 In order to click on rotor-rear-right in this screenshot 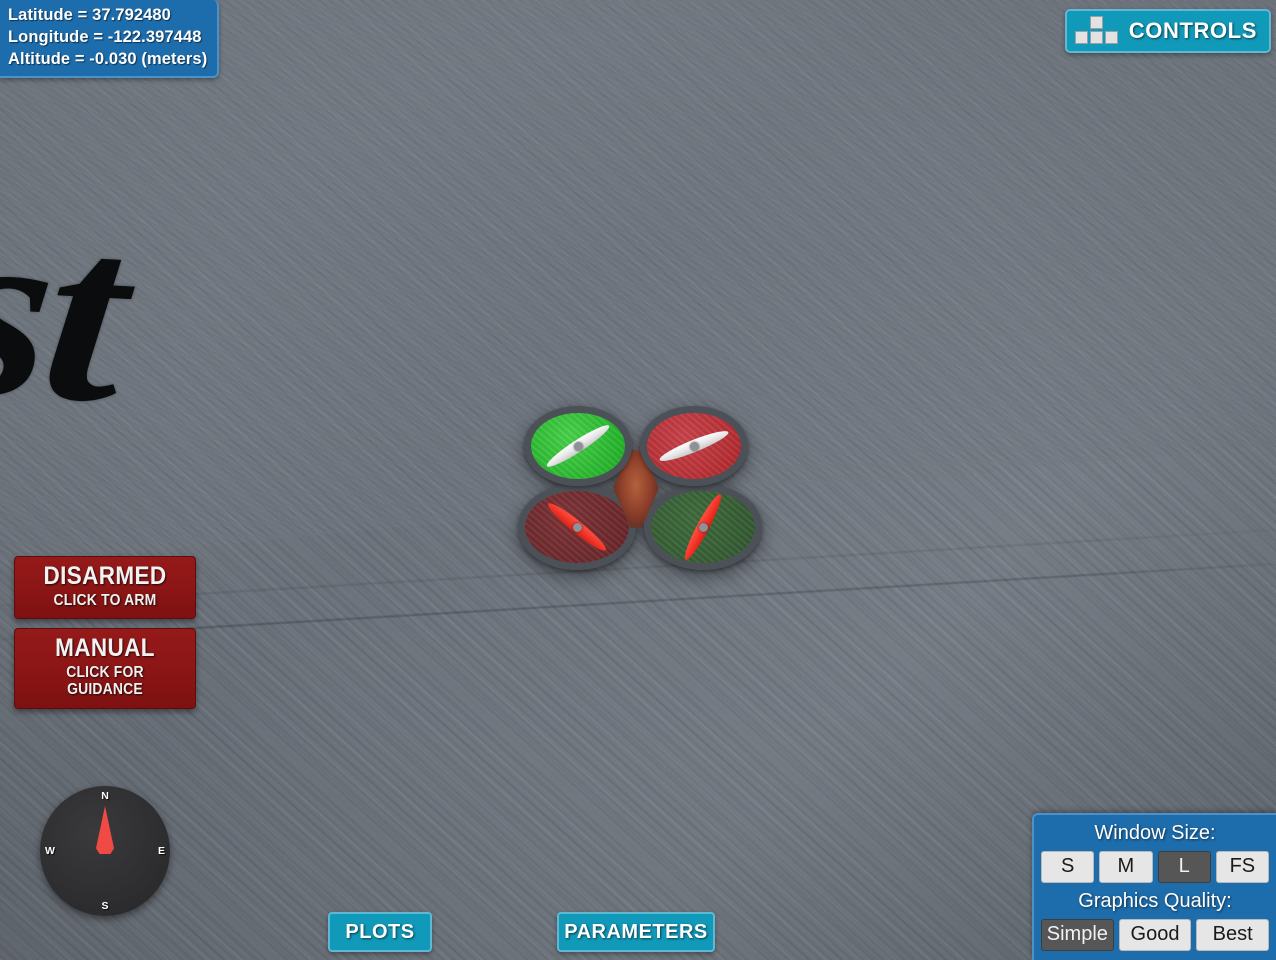, I will do `click(703, 527)`.